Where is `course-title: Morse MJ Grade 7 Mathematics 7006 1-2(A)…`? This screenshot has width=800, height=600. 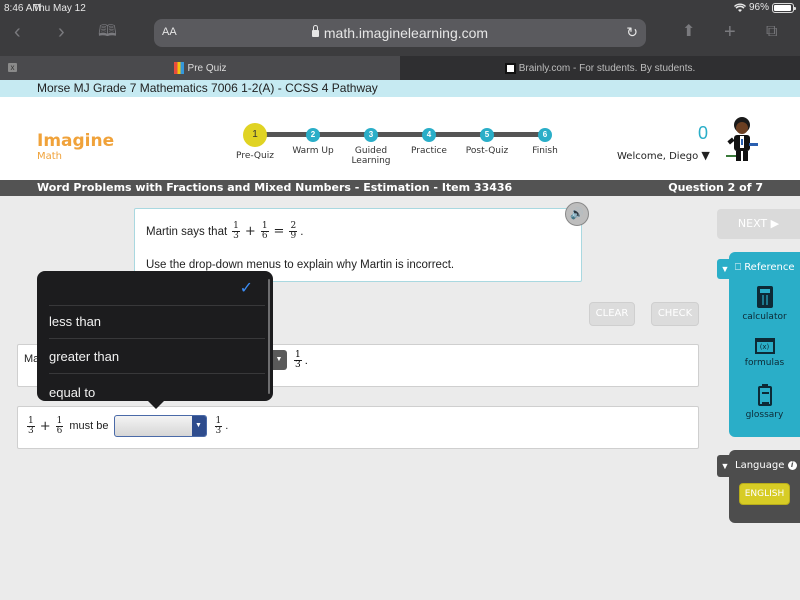 course-title: Morse MJ Grade 7 Mathematics 7006 1-2(A)… is located at coordinates (207, 88).